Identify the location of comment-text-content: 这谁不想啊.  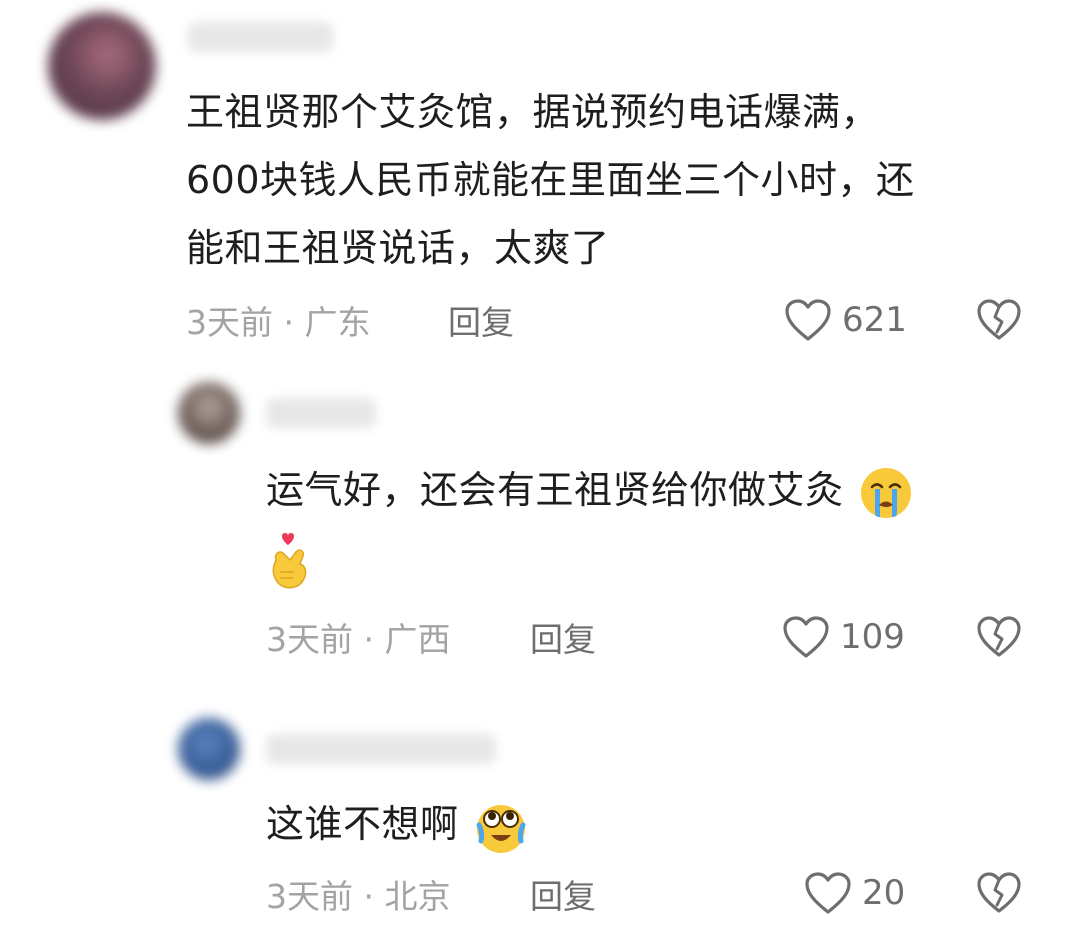
(362, 824).